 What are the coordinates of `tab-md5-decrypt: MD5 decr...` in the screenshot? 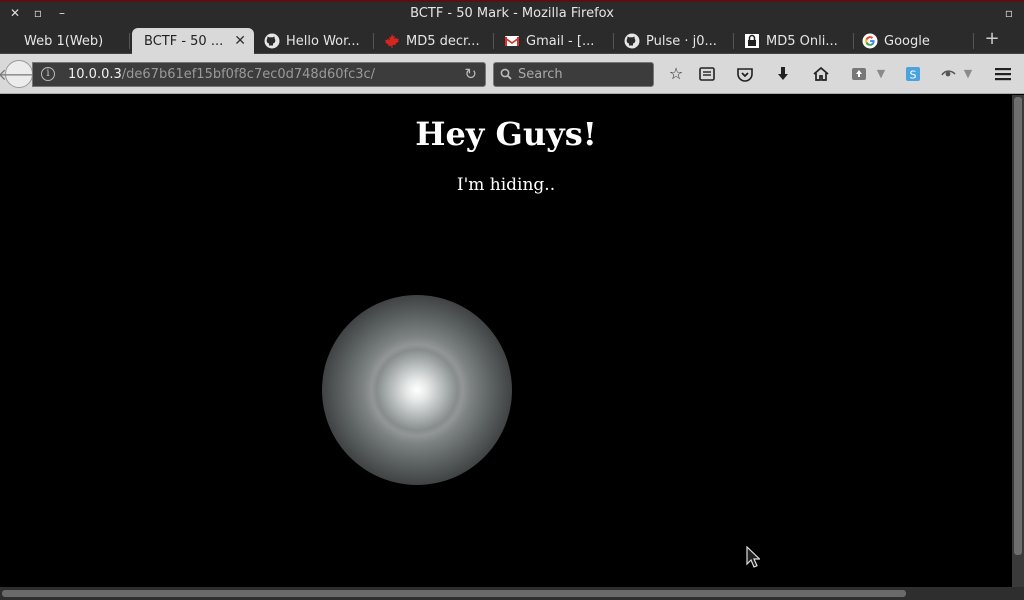 It's located at (438, 41).